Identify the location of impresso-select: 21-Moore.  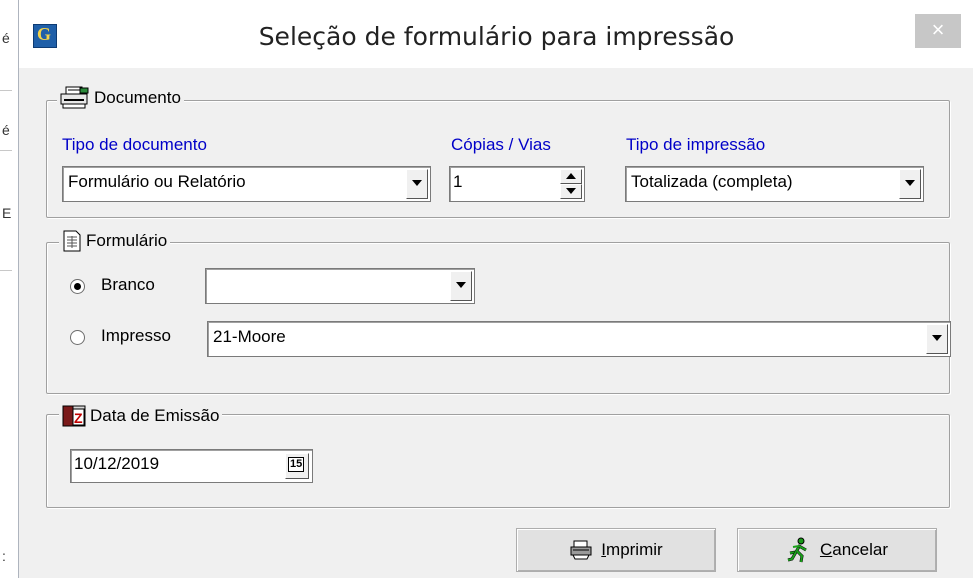
(579, 339).